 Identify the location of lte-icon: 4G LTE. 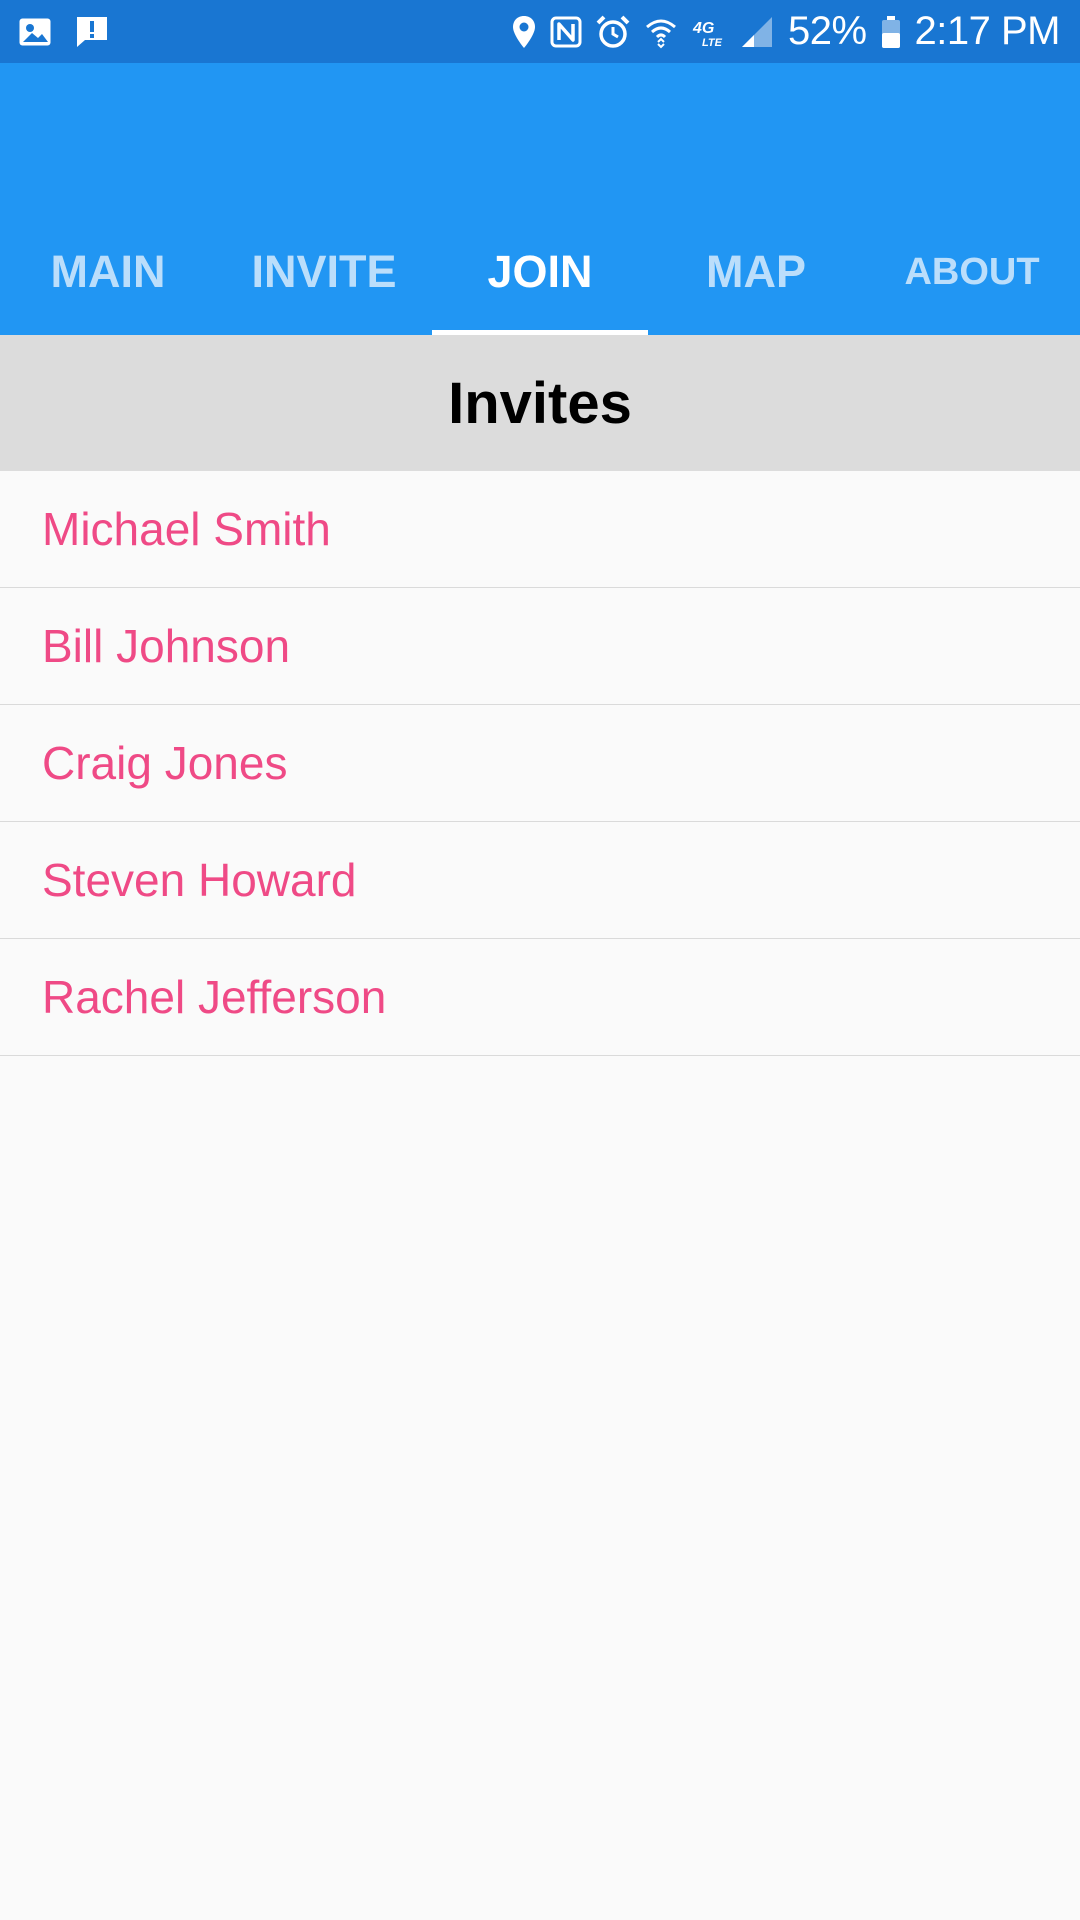
(707, 34).